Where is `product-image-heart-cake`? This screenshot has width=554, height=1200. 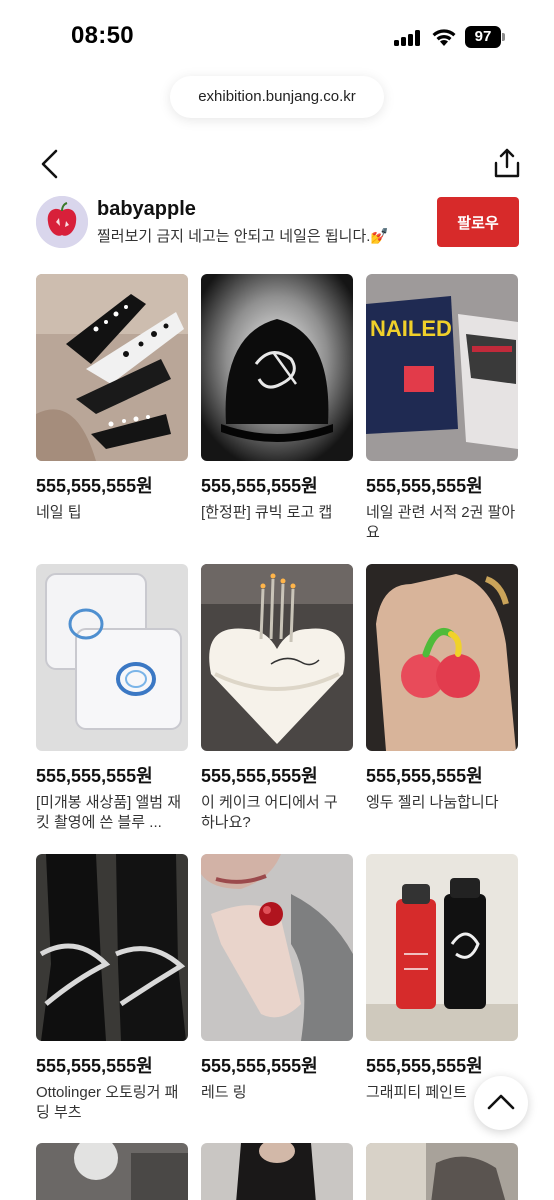 product-image-heart-cake is located at coordinates (277, 657).